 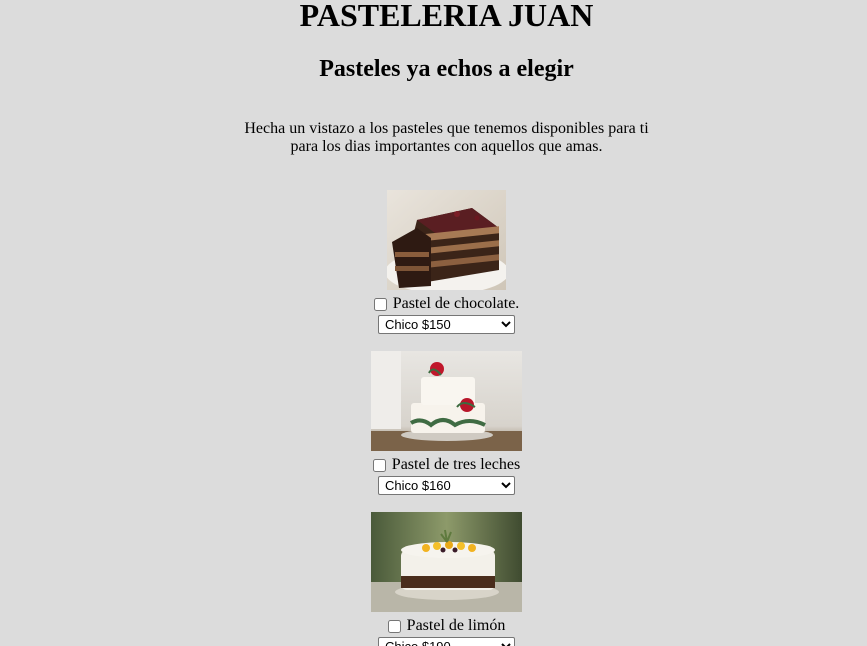 I want to click on product-check-row: Pastel de limón, so click(x=433, y=626).